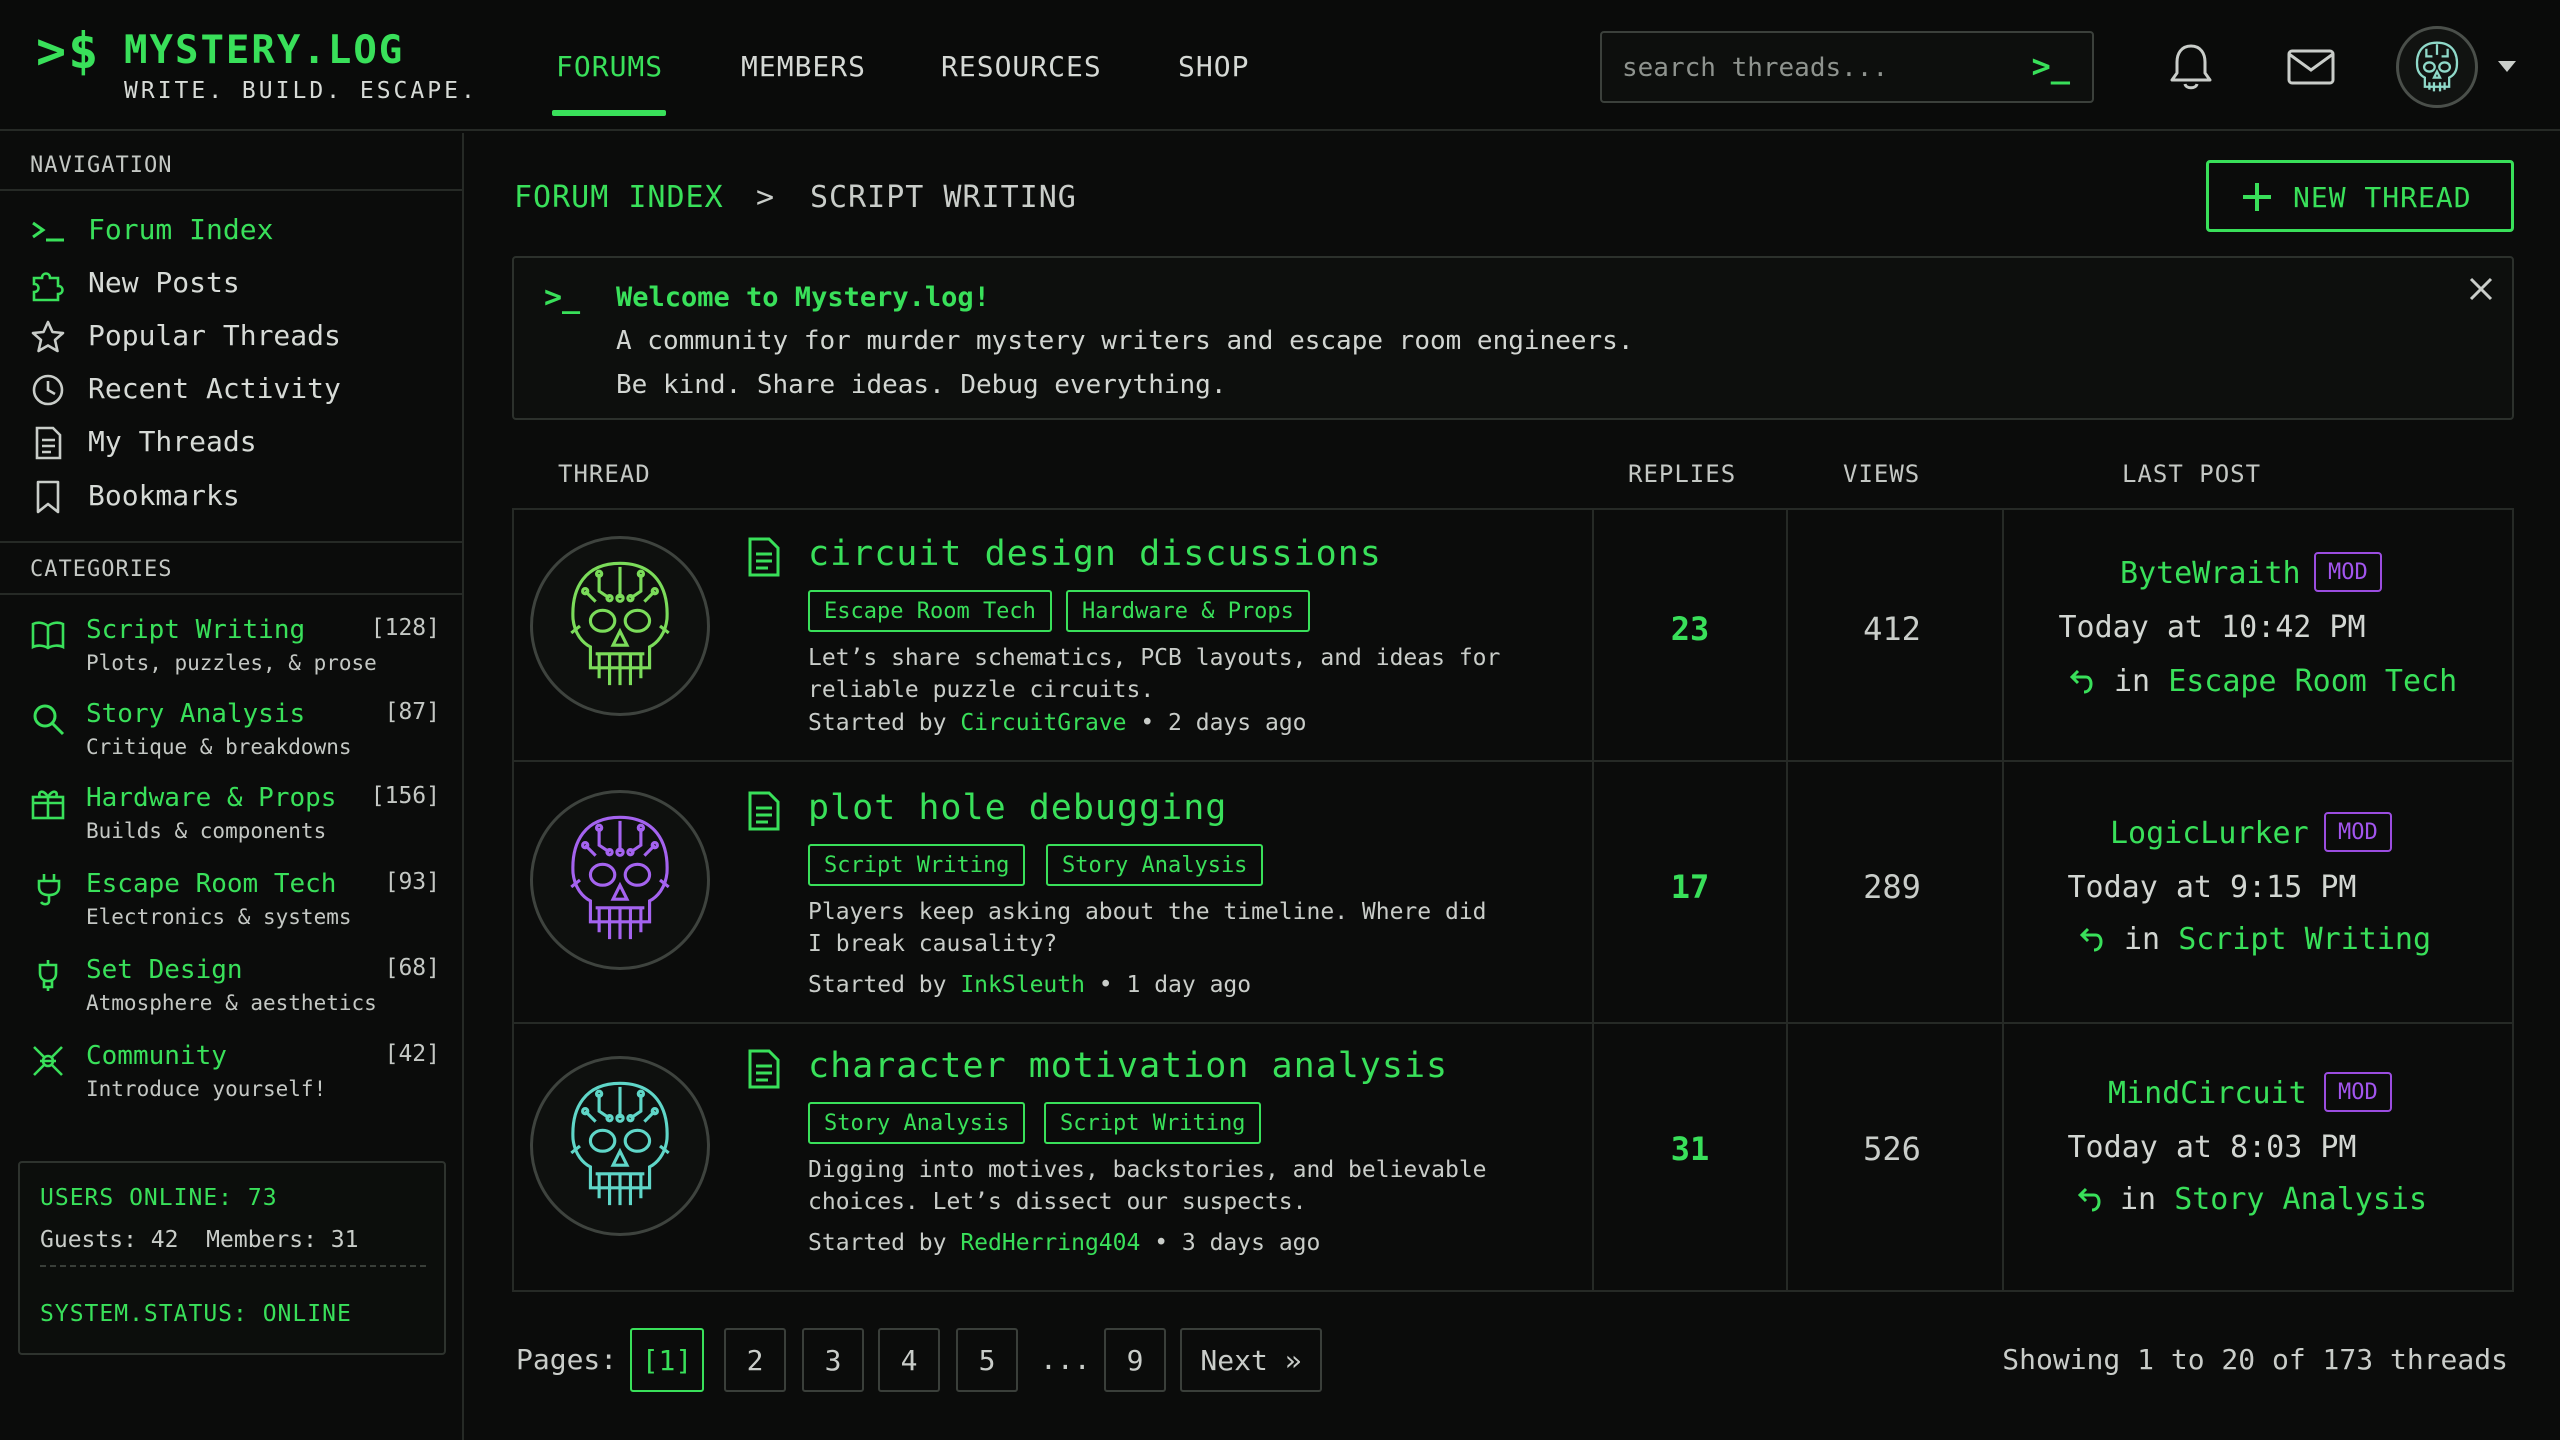 Image resolution: width=2560 pixels, height=1440 pixels. What do you see at coordinates (2312, 681) in the screenshot?
I see `last-post-forum-link: Escape Room Tech` at bounding box center [2312, 681].